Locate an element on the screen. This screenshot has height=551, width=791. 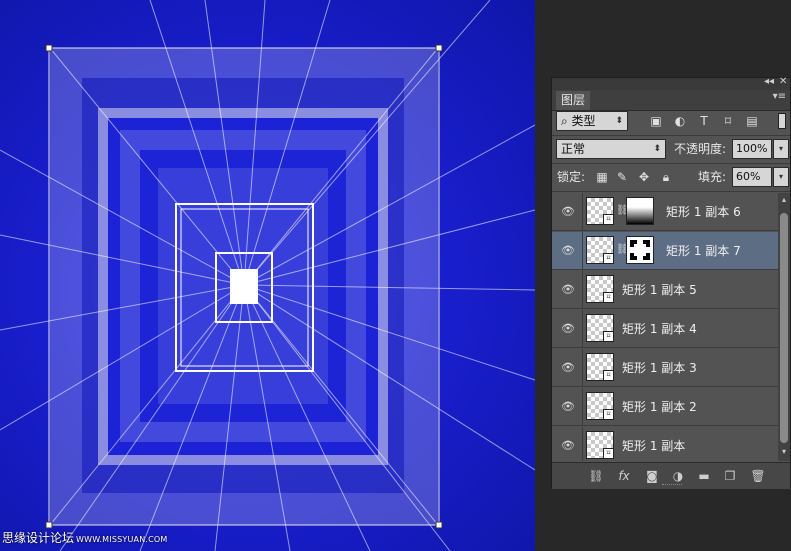
watermark: 思缘设计论坛 WWW.MISSYUAN.COM is located at coordinates (85, 537).